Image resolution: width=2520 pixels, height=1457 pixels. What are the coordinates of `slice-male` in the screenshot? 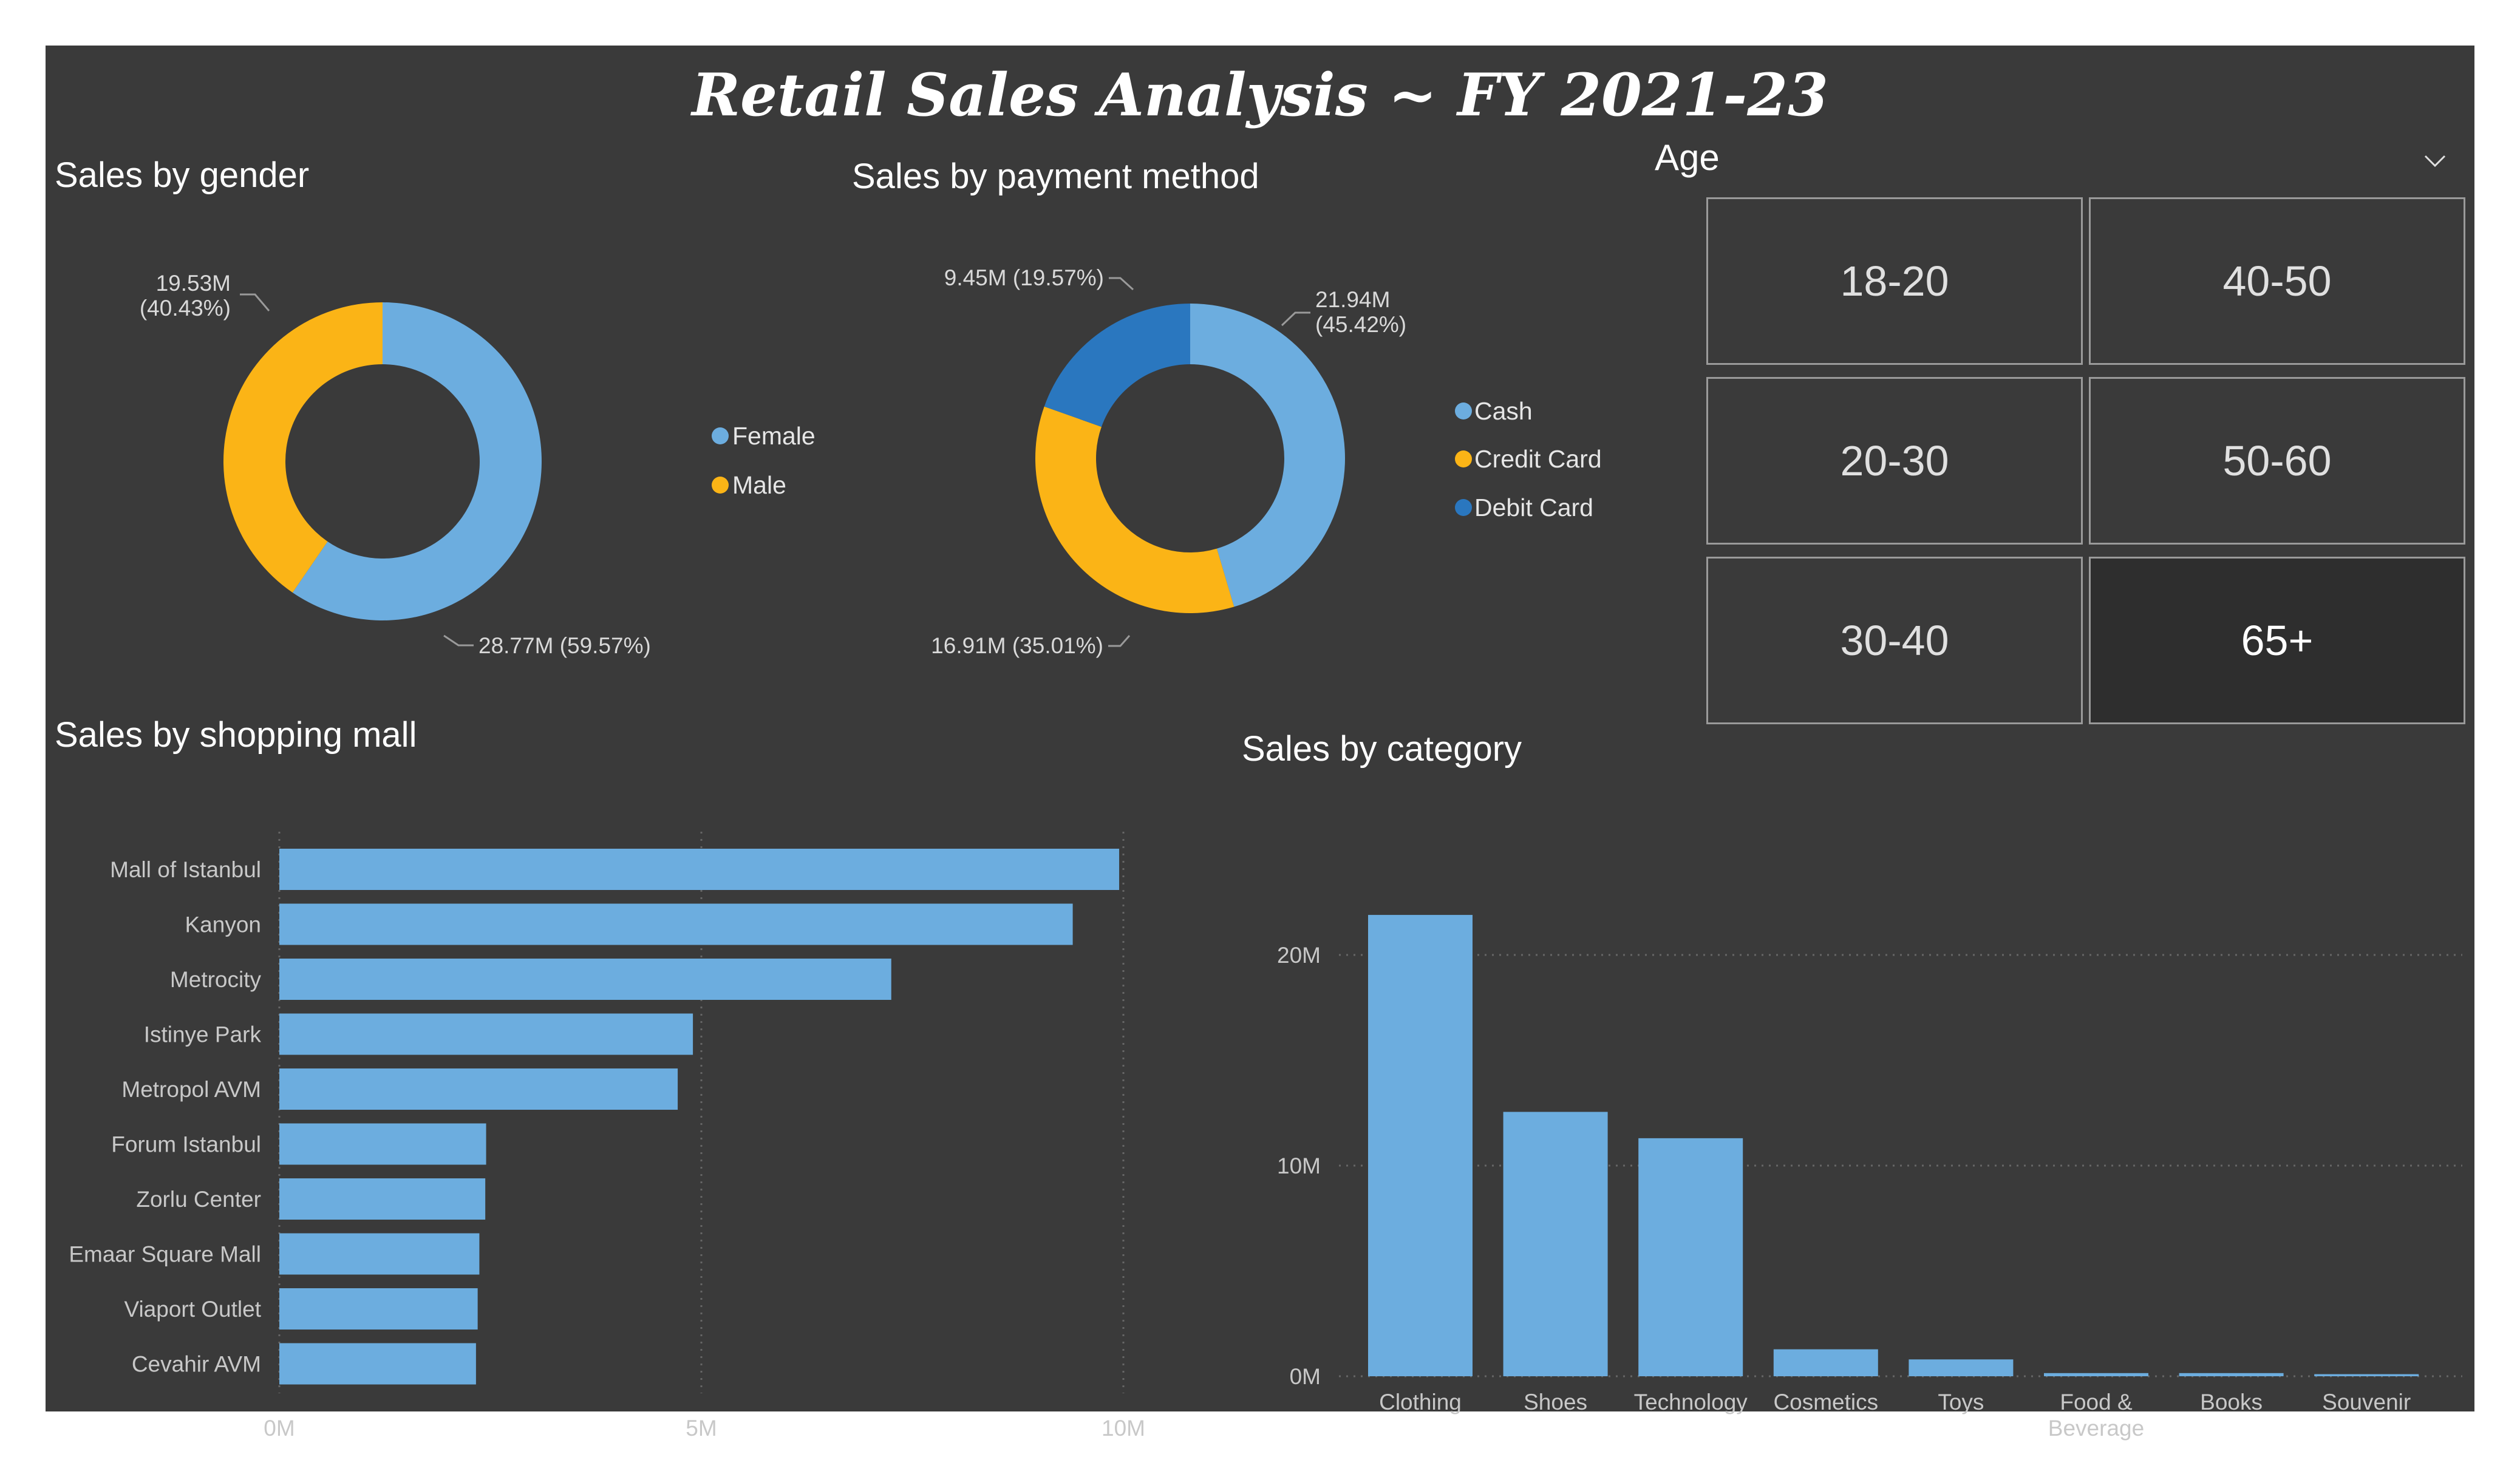 It's located at (303, 447).